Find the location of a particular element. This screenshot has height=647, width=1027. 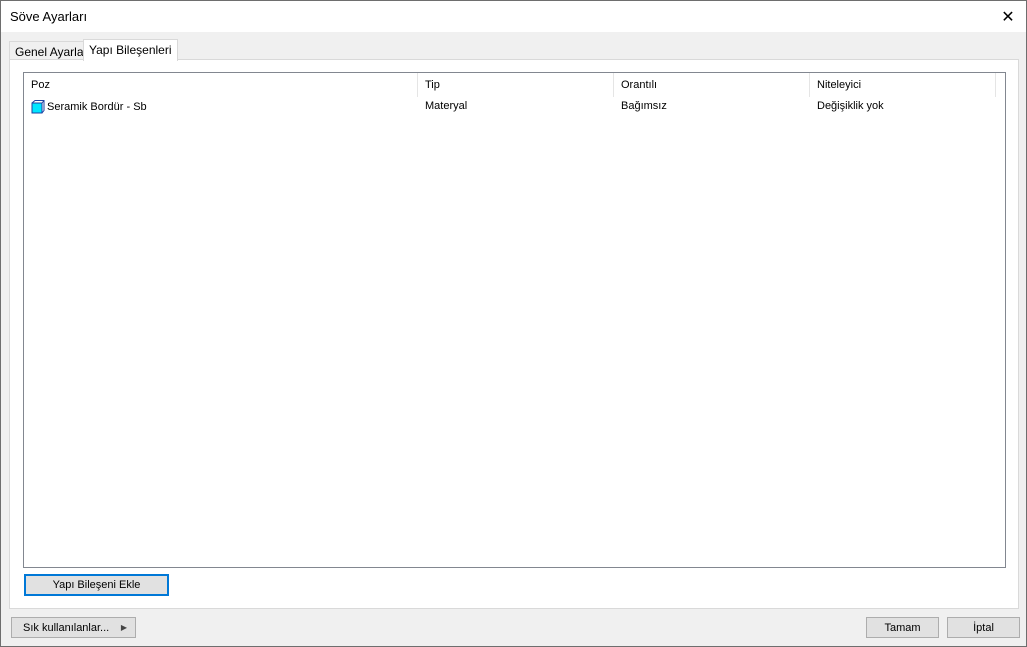

tab-yapi-bilesenleri: Yapı Bileşenleri is located at coordinates (130, 50).